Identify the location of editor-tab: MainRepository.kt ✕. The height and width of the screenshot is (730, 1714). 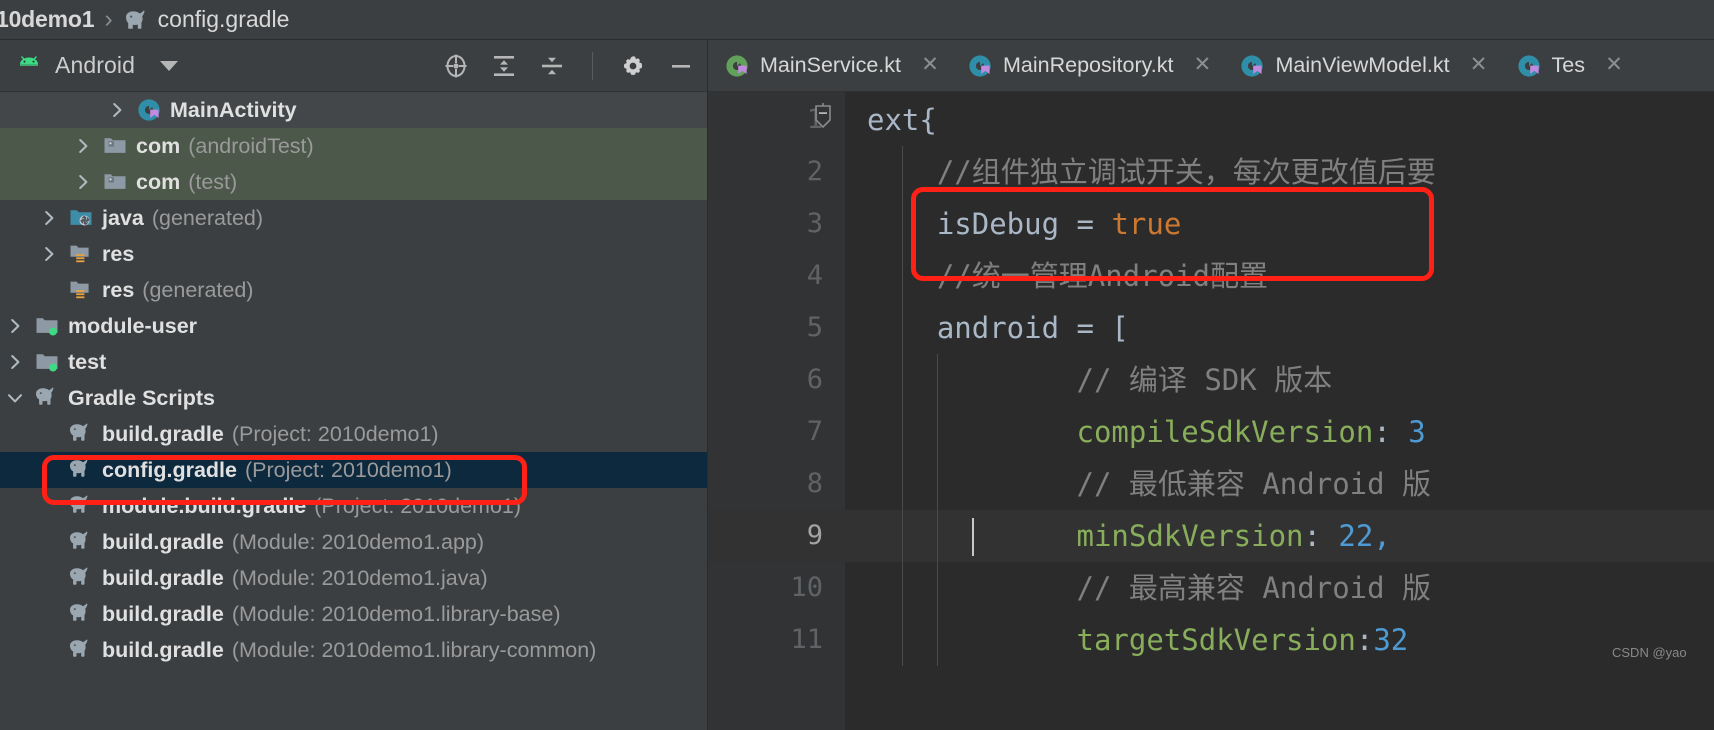
(1087, 65).